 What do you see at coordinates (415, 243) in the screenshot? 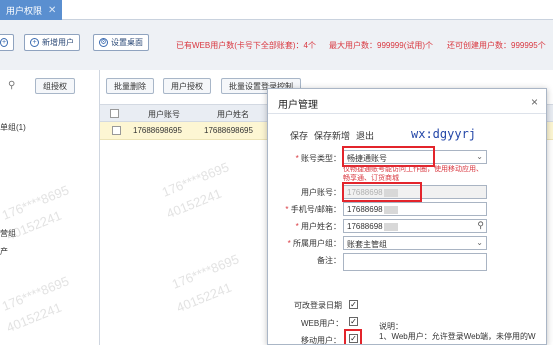
I see `user-group-select: 账套主管组 ⌄` at bounding box center [415, 243].